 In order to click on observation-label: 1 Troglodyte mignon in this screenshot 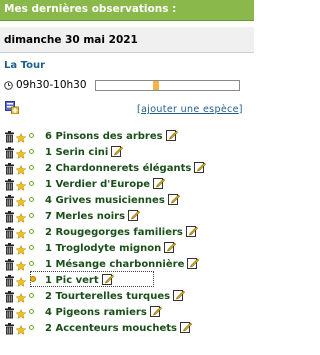, I will do `click(111, 247)`.